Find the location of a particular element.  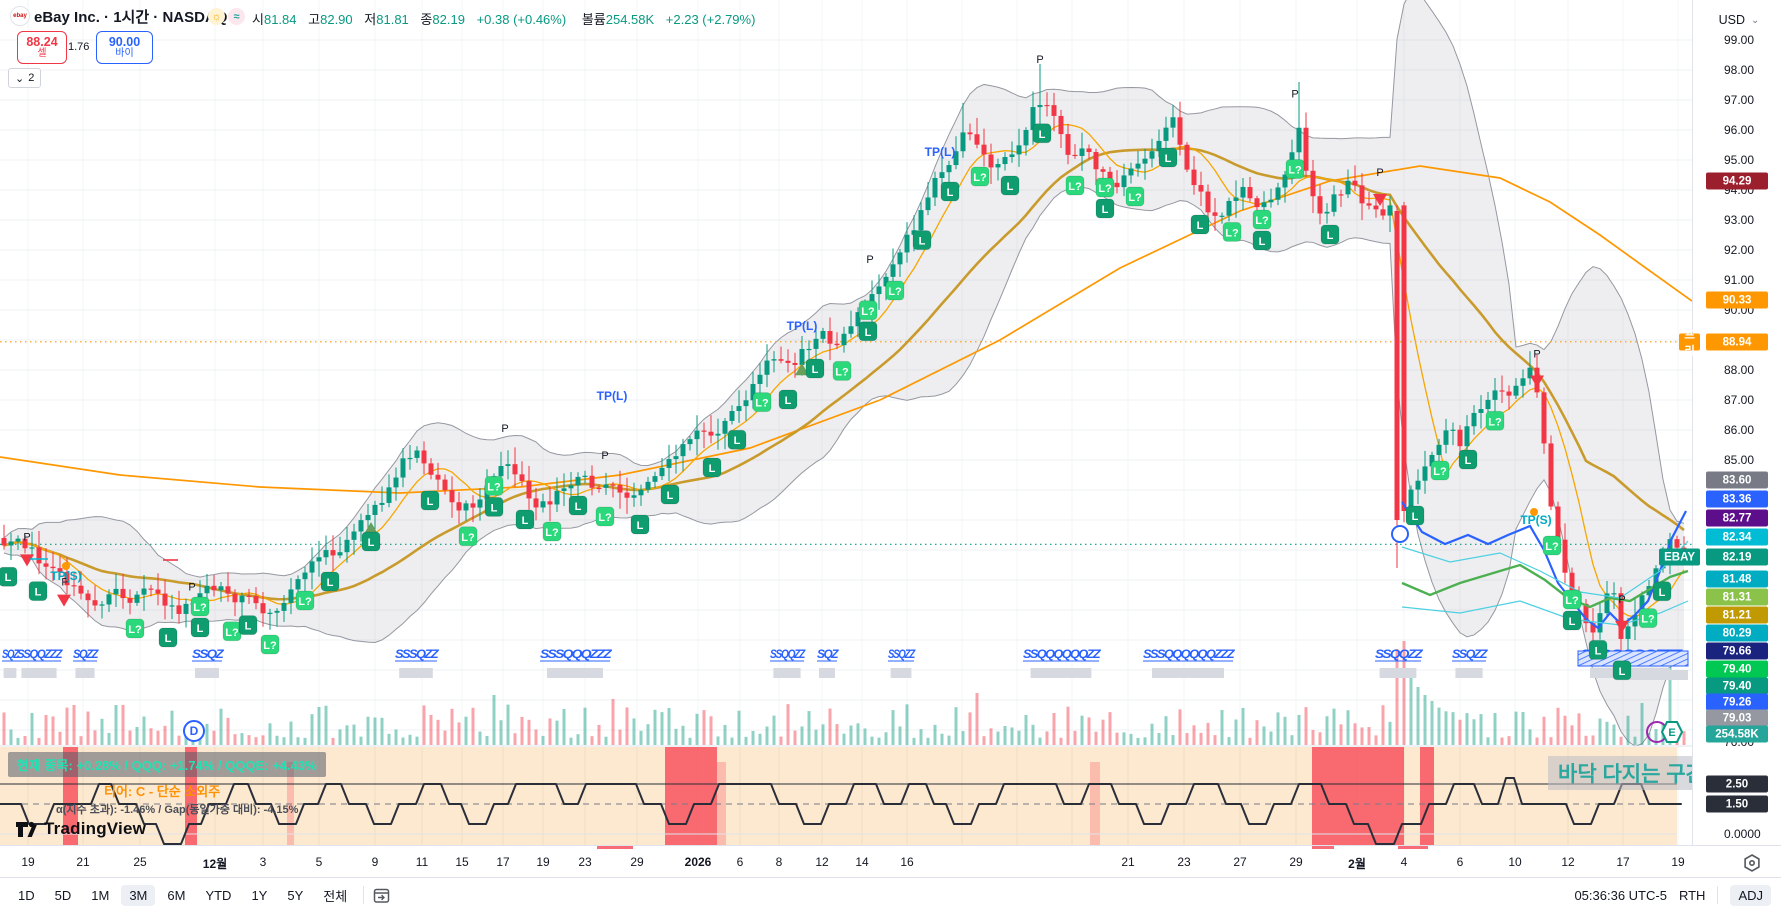

session-break-mark is located at coordinates (1323, 847).